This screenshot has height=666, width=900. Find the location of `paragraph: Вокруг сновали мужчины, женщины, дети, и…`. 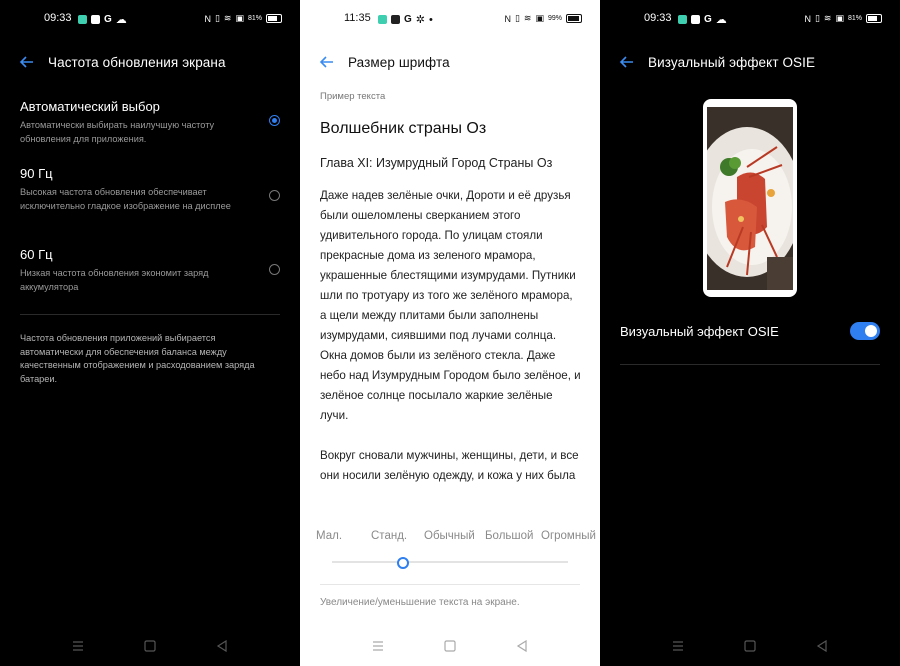

paragraph: Вокруг сновали мужчины, женщины, дети, и… is located at coordinates (449, 470).